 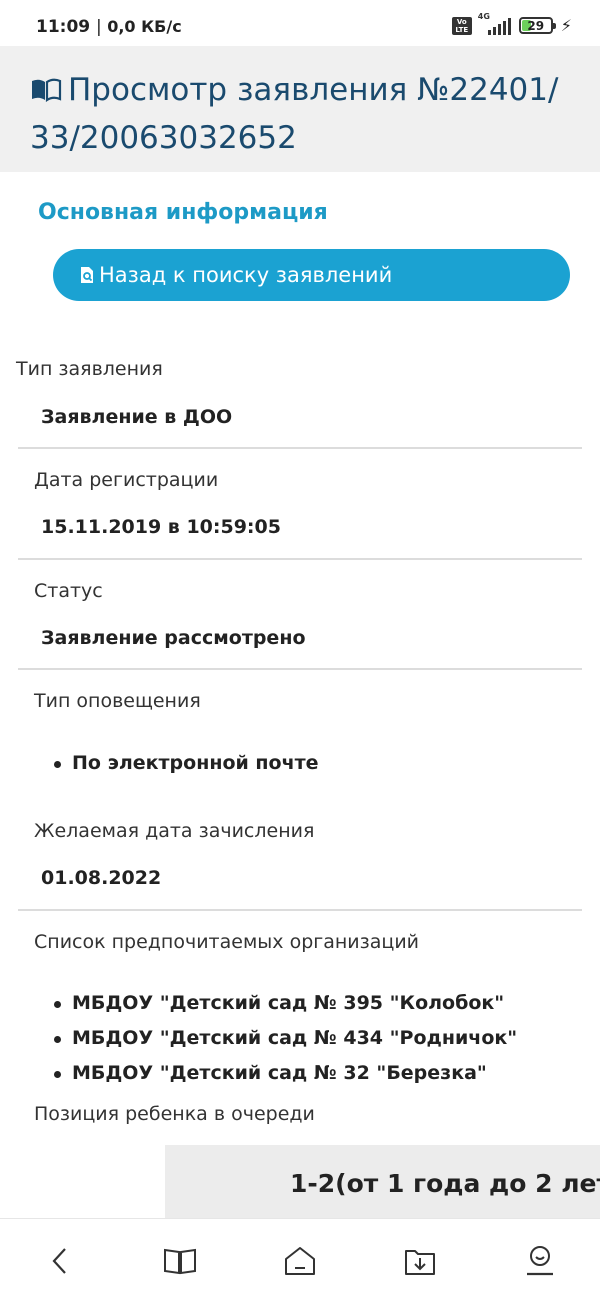 I want to click on application-type-value: Заявление в ДОО, so click(x=137, y=417).